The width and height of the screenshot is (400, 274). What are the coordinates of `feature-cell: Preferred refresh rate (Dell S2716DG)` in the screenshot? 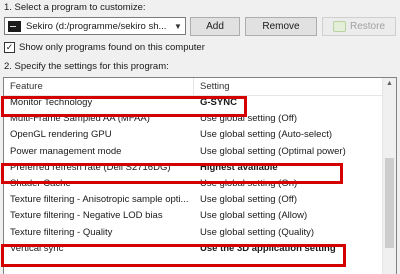 It's located at (90, 167).